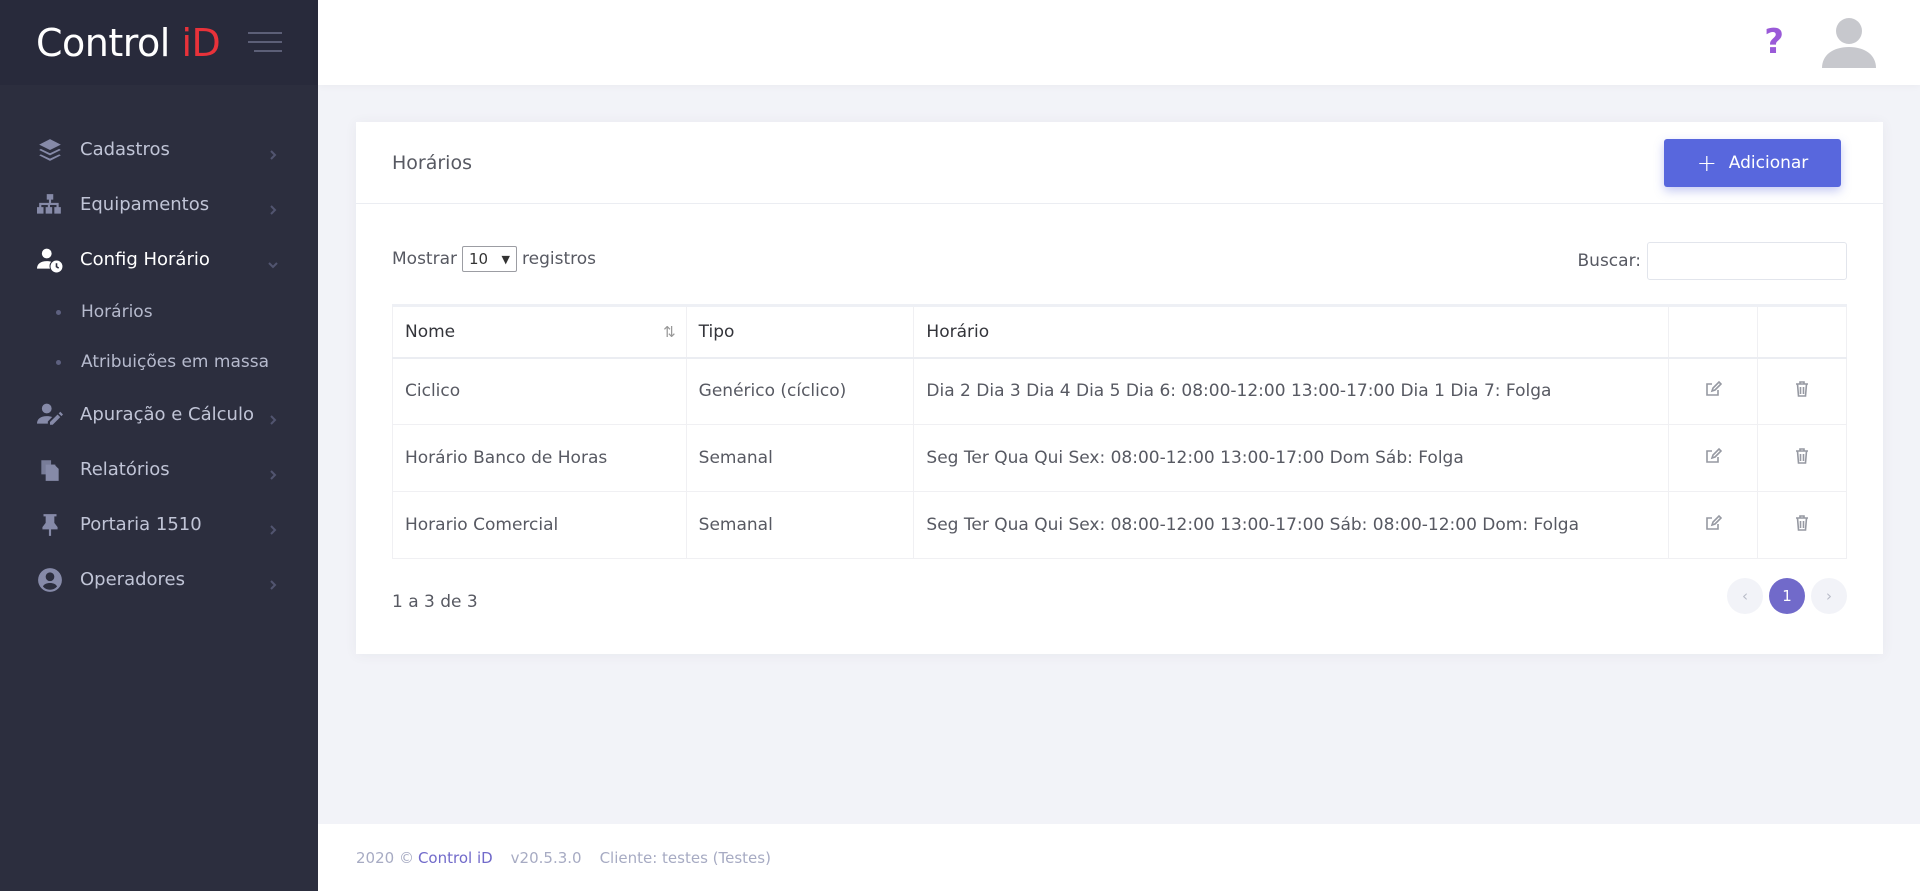  What do you see at coordinates (50, 415) in the screenshot?
I see `user-edit-icon` at bounding box center [50, 415].